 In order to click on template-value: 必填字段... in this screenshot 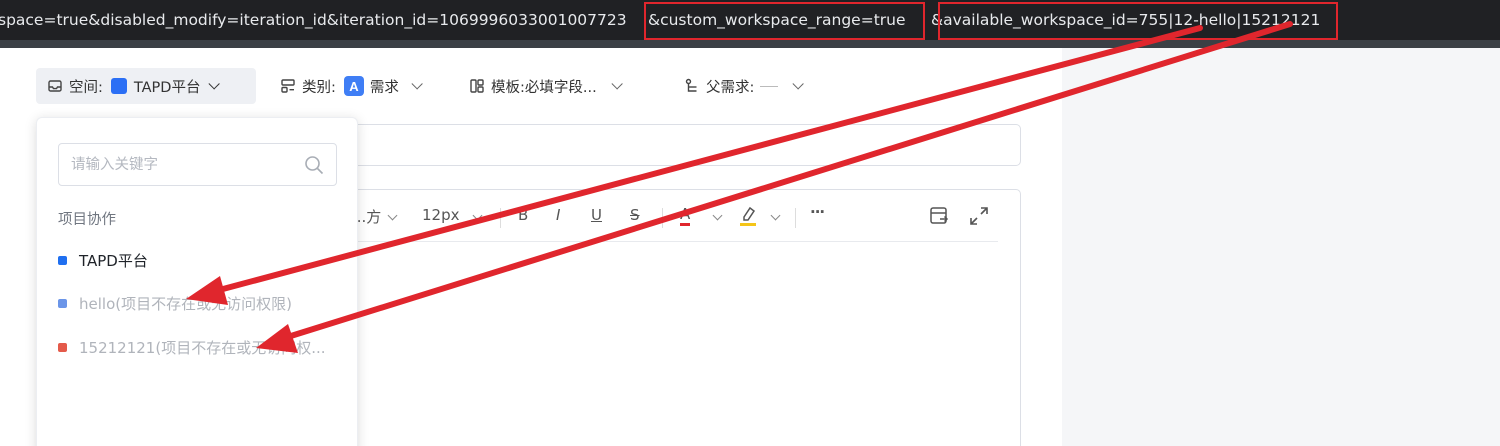, I will do `click(560, 87)`.